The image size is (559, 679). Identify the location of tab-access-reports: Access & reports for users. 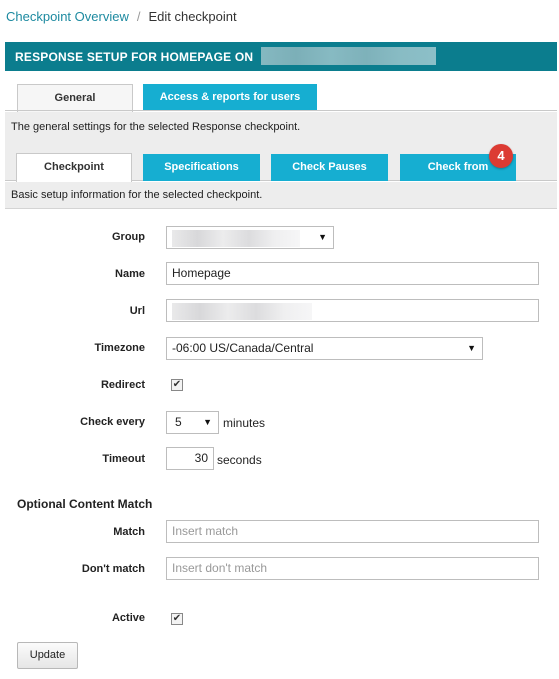
(230, 97).